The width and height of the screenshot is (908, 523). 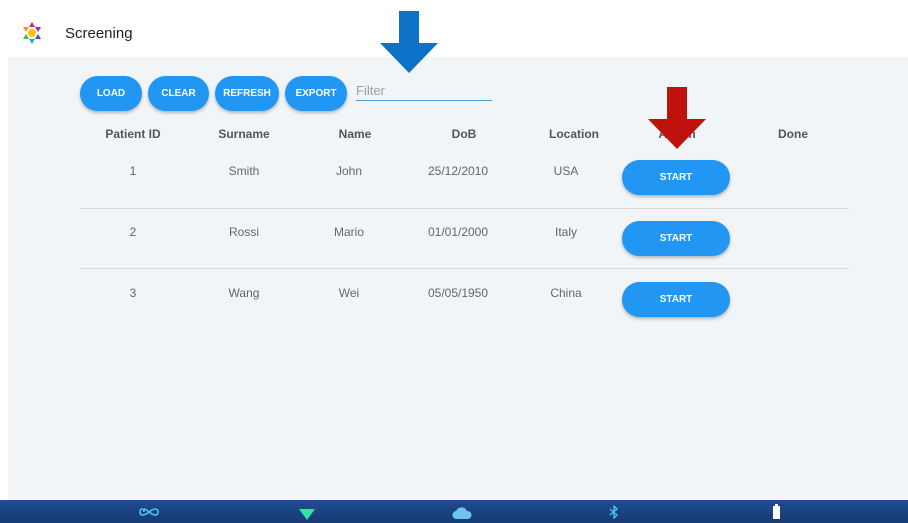 What do you see at coordinates (613, 512) in the screenshot?
I see `bluetooth-icon` at bounding box center [613, 512].